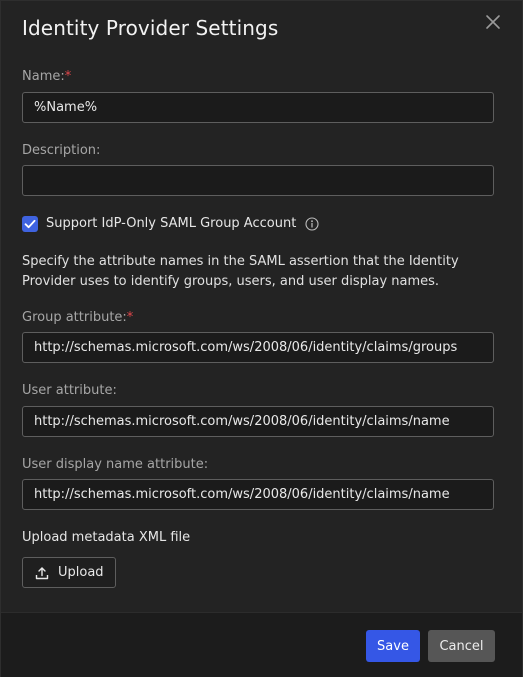 This screenshot has height=677, width=523. What do you see at coordinates (42, 572) in the screenshot?
I see `upload-icon` at bounding box center [42, 572].